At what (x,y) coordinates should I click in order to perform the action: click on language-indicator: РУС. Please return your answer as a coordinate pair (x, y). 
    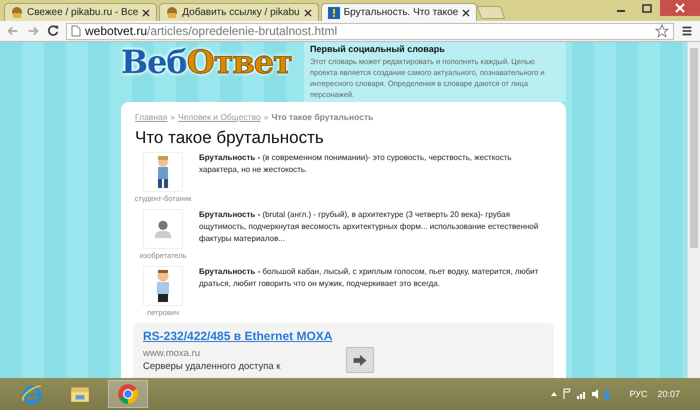
    Looking at the image, I should click on (638, 394).